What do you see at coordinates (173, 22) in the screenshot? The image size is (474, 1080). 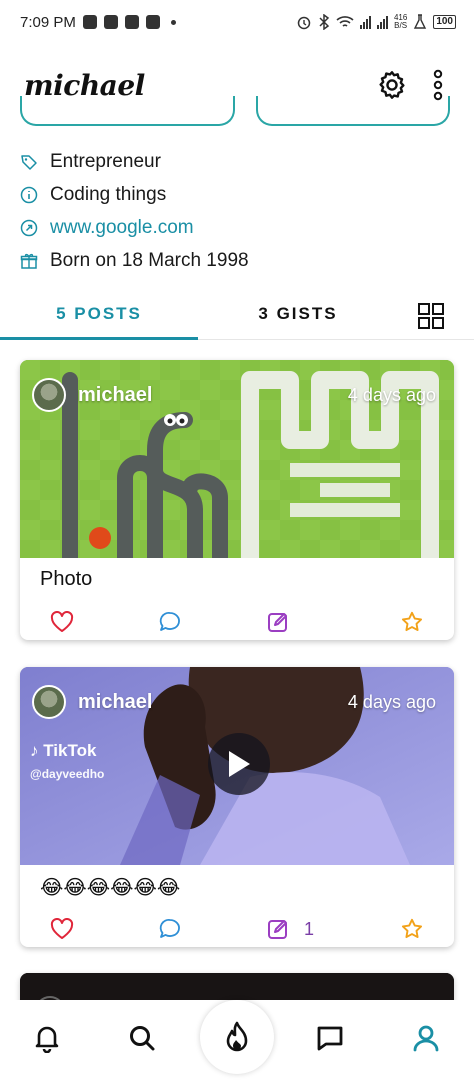 I see `more-notifications-icon` at bounding box center [173, 22].